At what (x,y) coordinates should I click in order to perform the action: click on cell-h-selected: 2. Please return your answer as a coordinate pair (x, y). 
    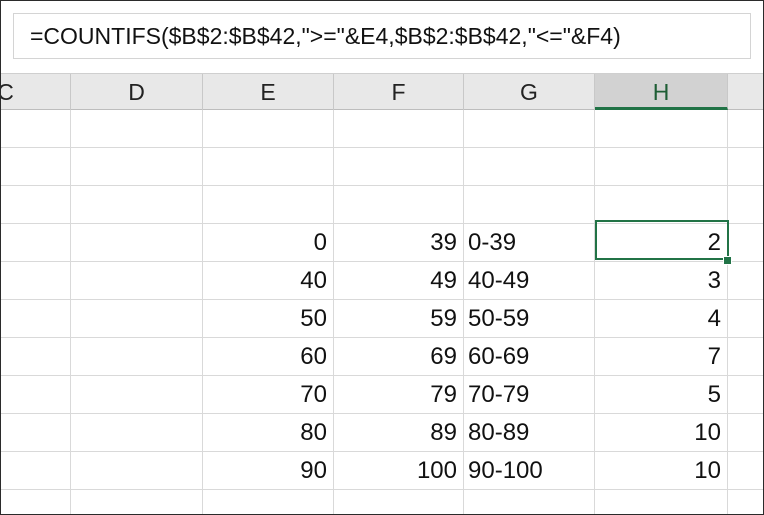
    Looking at the image, I should click on (661, 242).